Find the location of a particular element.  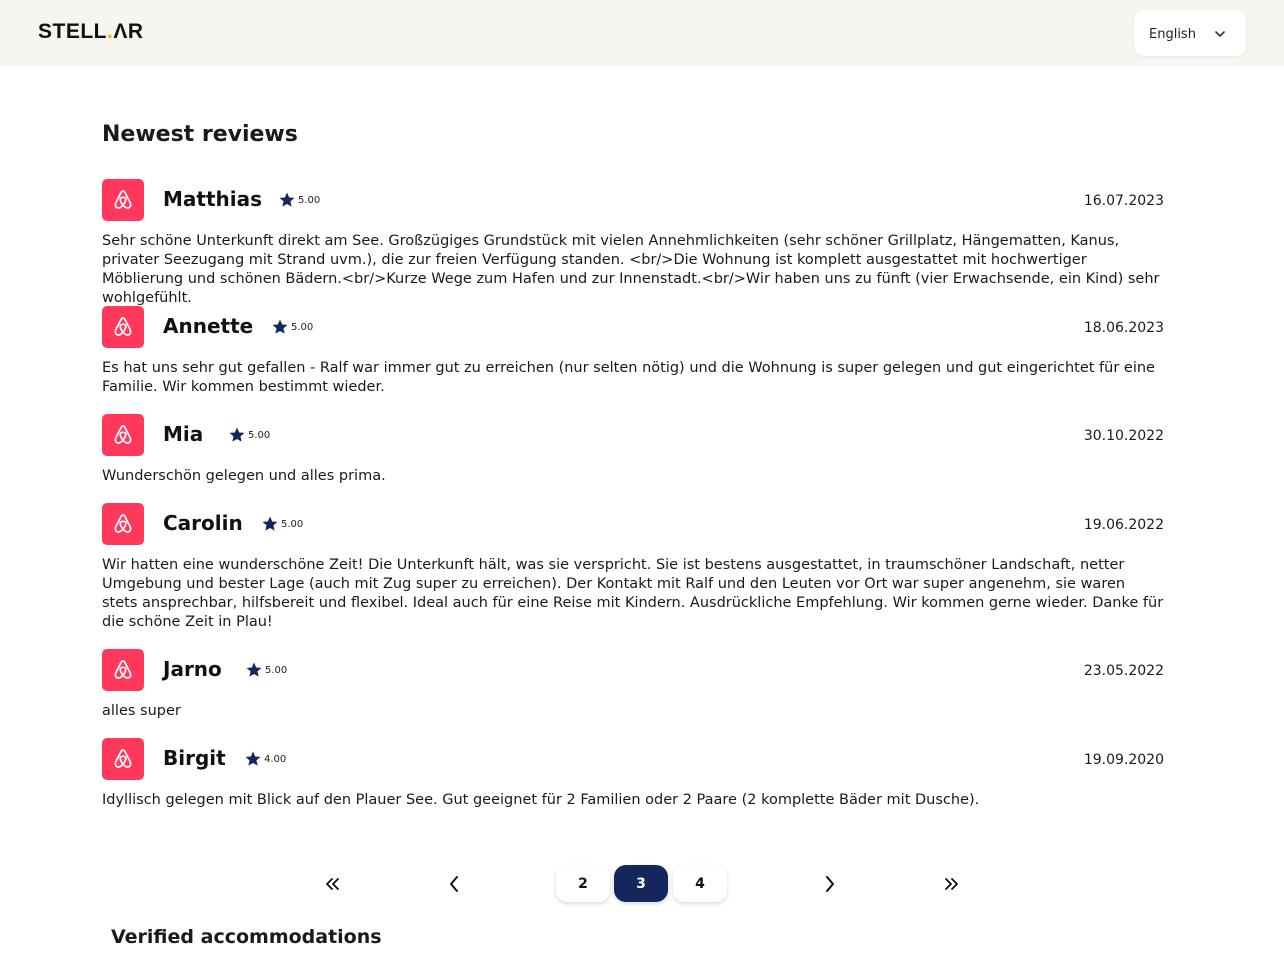

rating: 4.00 is located at coordinates (265, 759).